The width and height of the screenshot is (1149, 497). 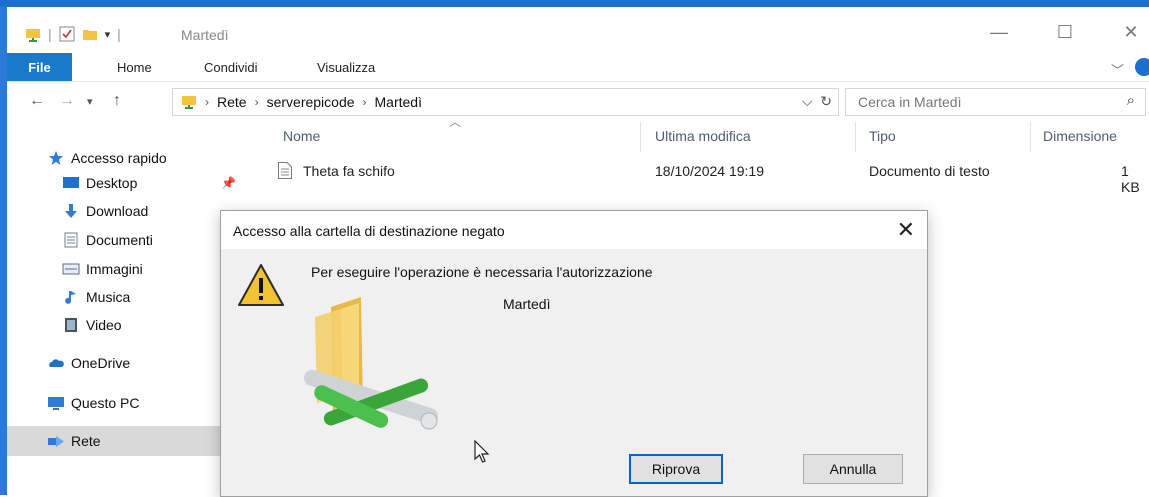 What do you see at coordinates (578, 30) in the screenshot?
I see `title-bar: | ▾ | Martedì — ☐ ✕` at bounding box center [578, 30].